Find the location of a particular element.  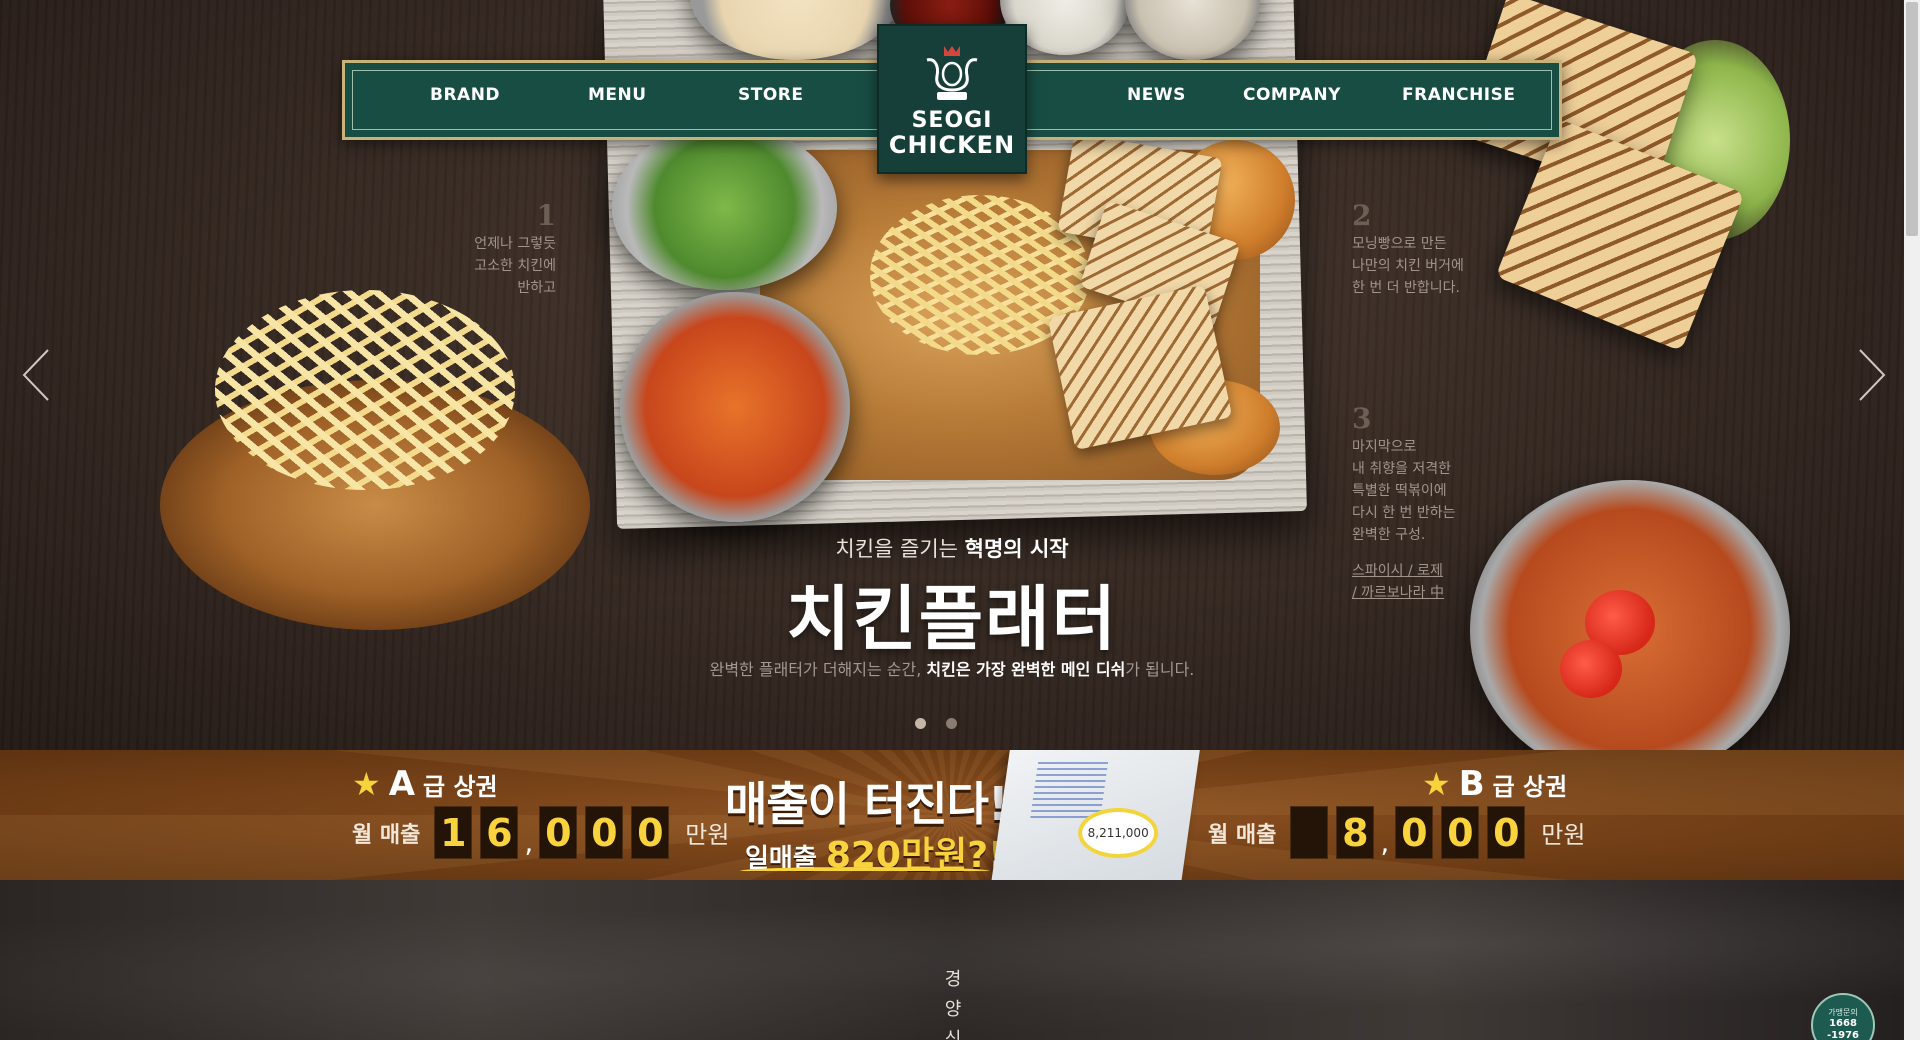

feature-number: 3 is located at coordinates (1362, 418).